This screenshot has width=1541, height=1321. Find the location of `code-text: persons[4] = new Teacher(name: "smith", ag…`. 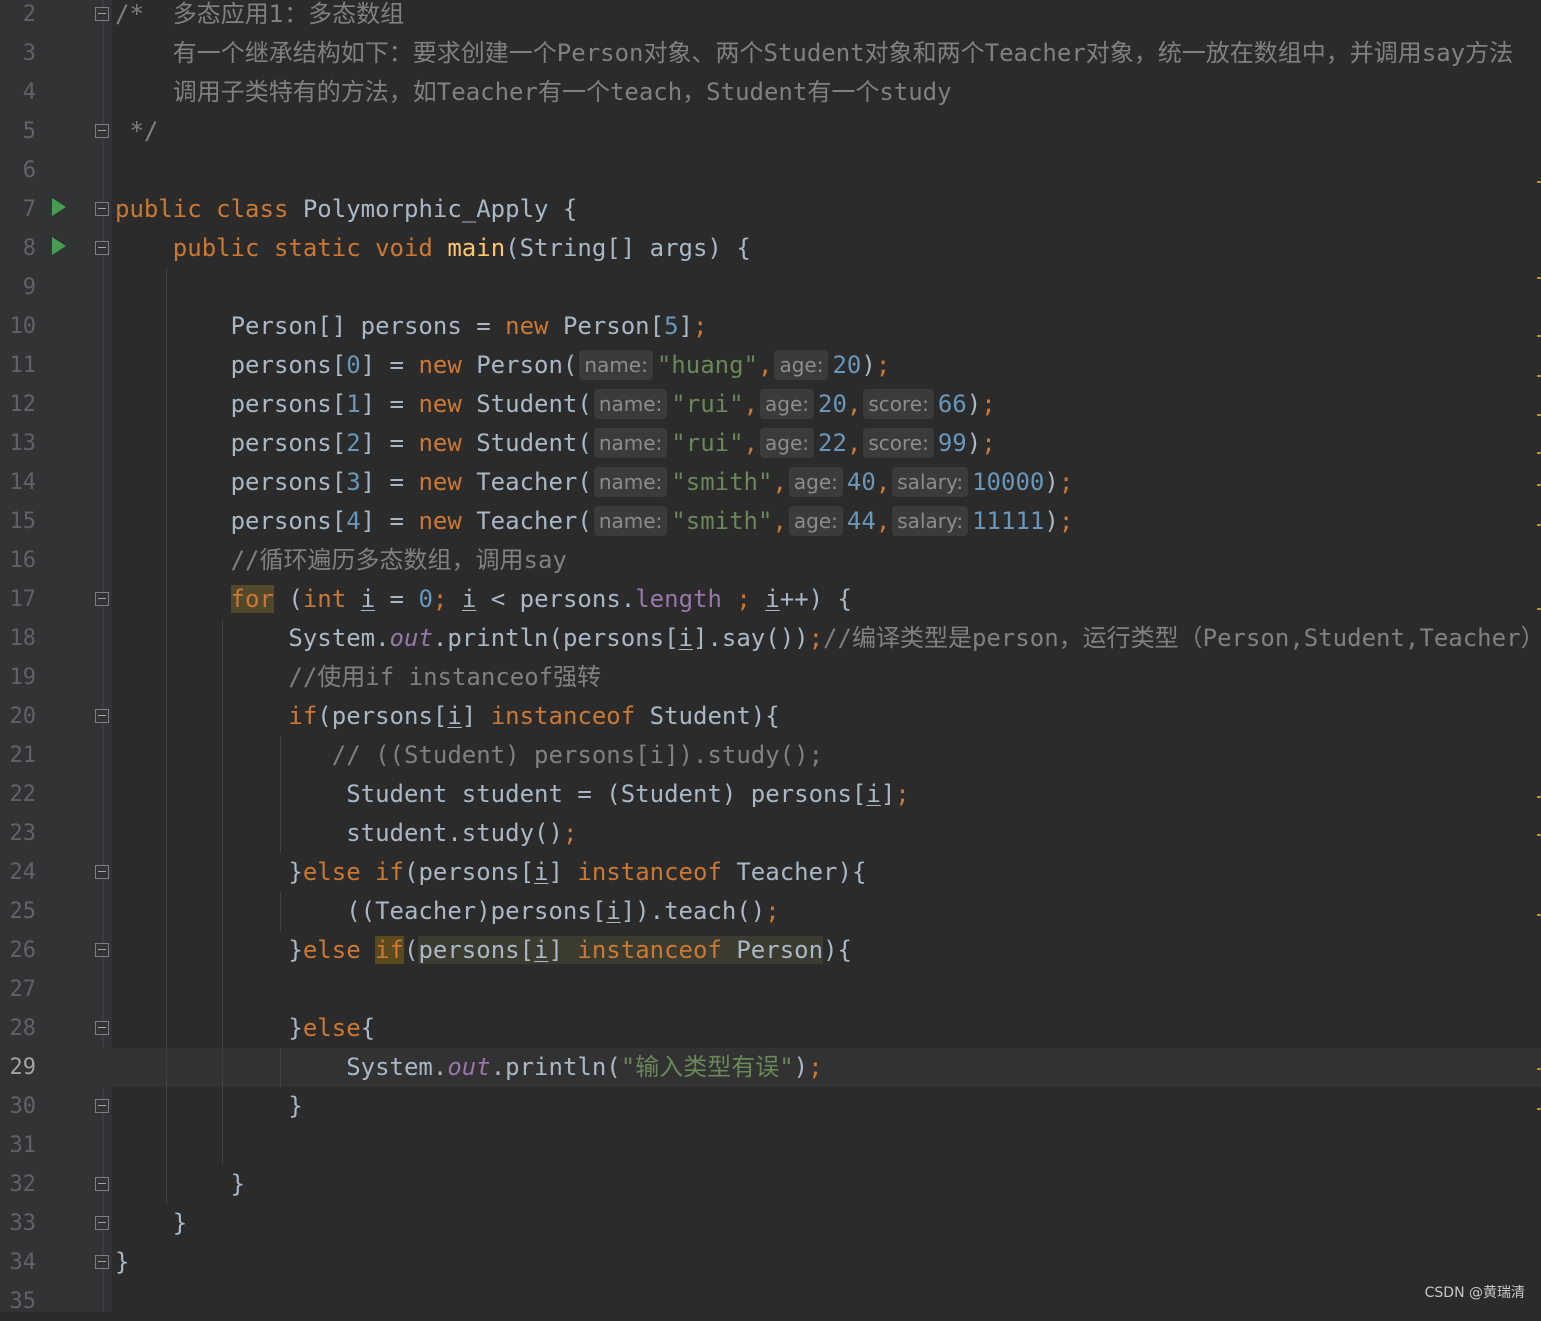

code-text: persons[4] = new Teacher(name: "smith", ag… is located at coordinates (594, 521).